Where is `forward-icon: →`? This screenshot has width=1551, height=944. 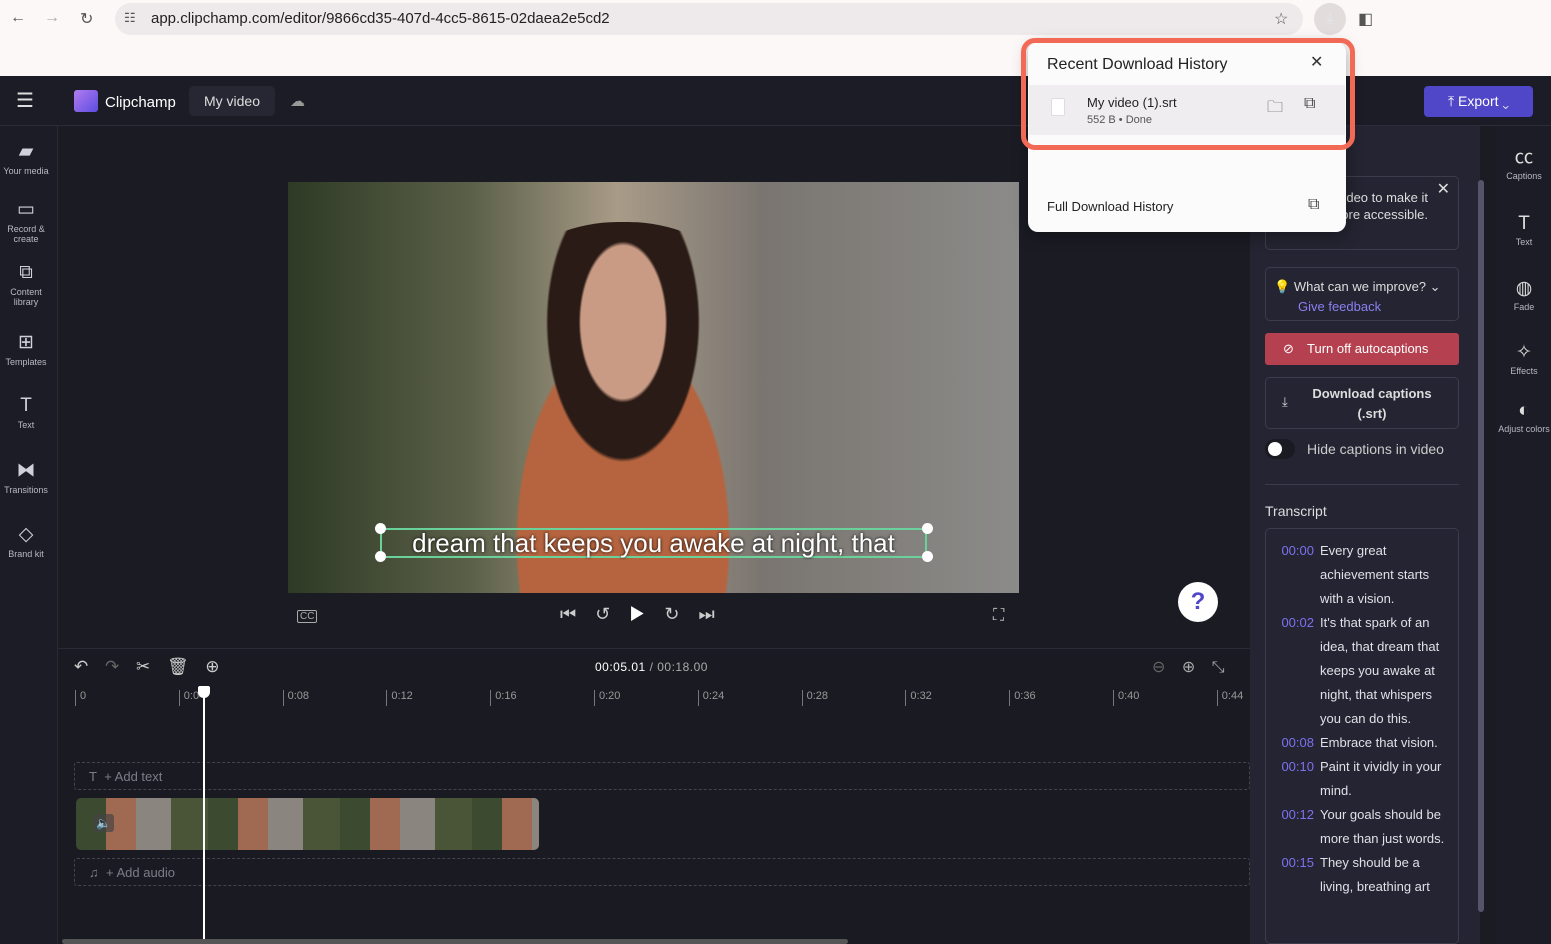 forward-icon: → is located at coordinates (52, 18).